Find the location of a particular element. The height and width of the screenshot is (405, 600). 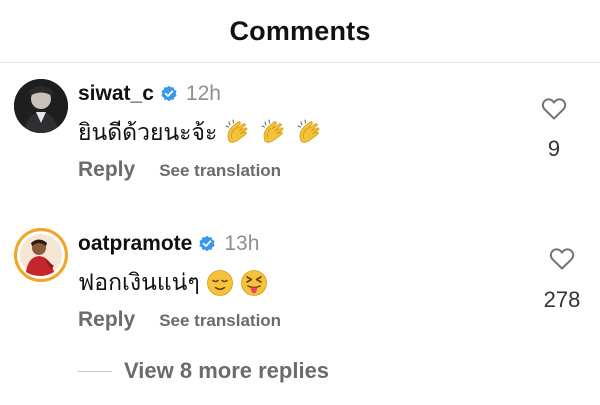

comment-text-row: ฟอกเงินแน่ๆ is located at coordinates (173, 283).